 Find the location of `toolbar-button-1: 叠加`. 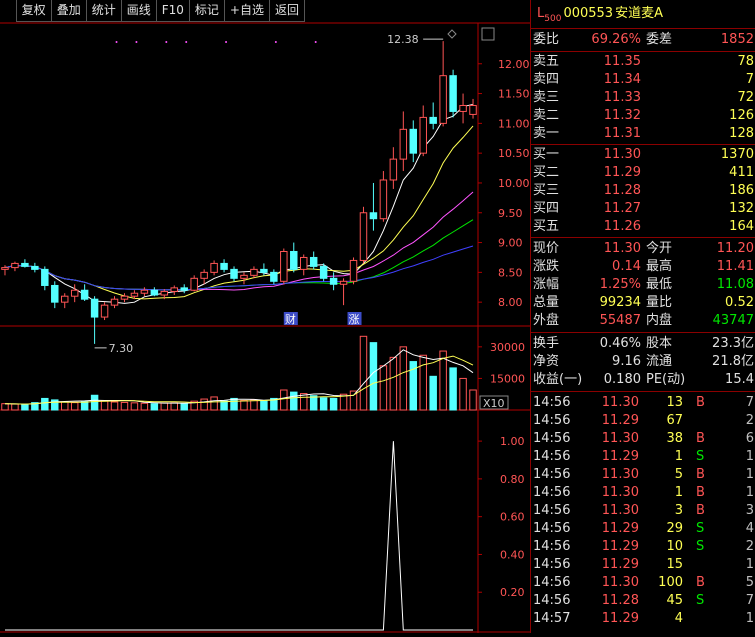

toolbar-button-1: 叠加 is located at coordinates (68, 11).